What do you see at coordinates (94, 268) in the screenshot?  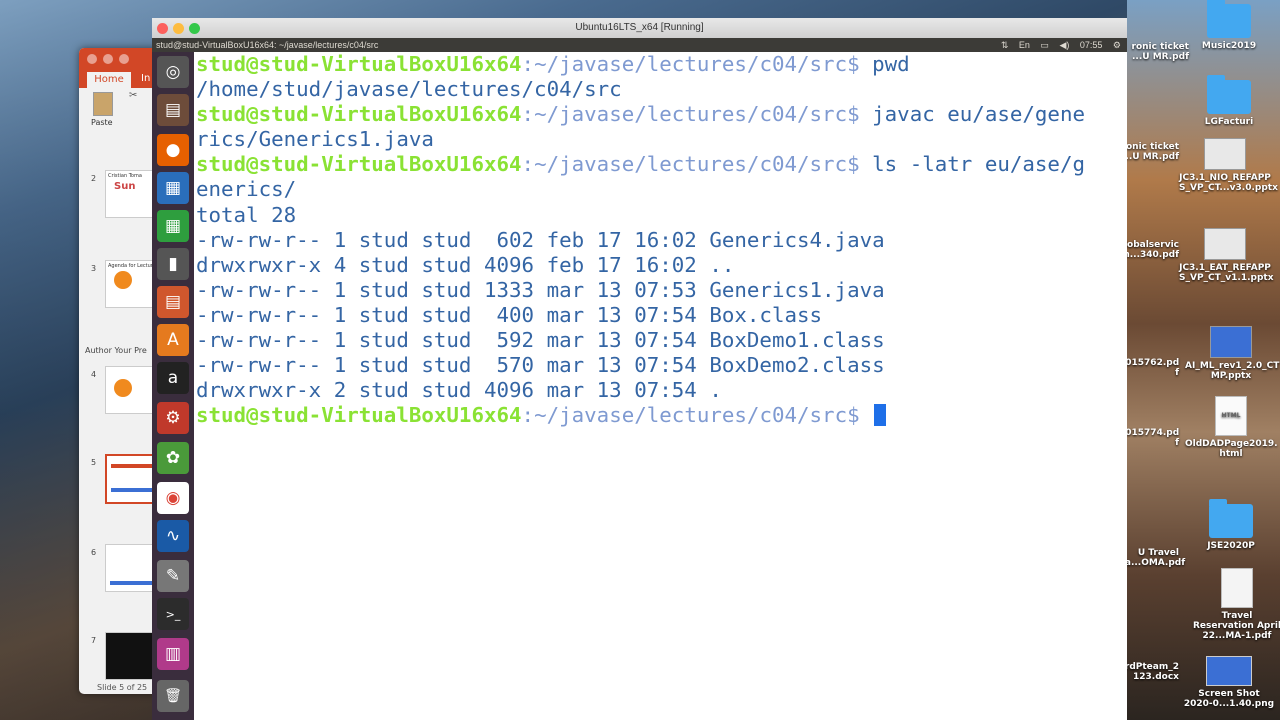 I see `slide-number: 3` at bounding box center [94, 268].